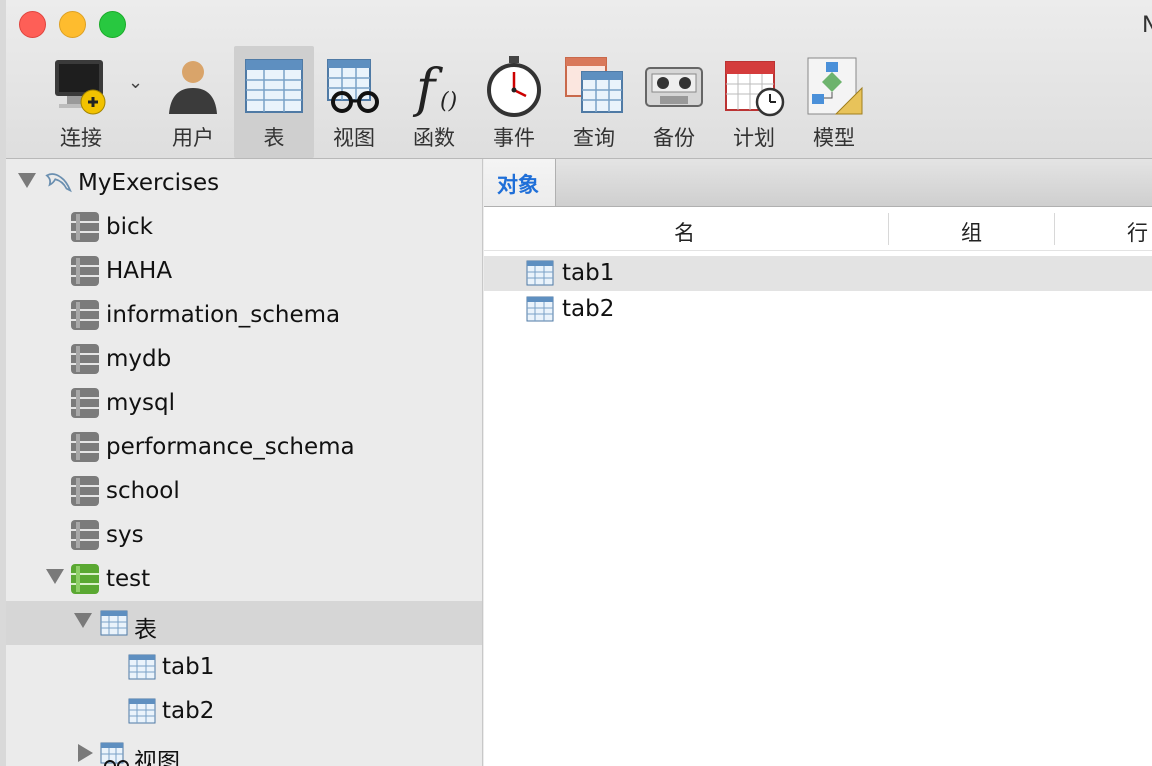  Describe the element at coordinates (754, 138) in the screenshot. I see `toolbar-label: 计划` at that location.